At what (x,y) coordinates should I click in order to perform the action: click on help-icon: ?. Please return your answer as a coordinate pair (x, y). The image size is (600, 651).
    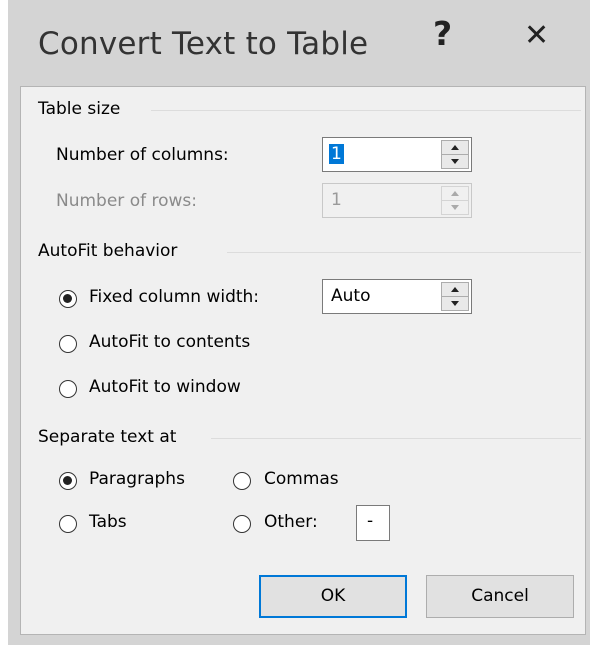
    Looking at the image, I should click on (442, 33).